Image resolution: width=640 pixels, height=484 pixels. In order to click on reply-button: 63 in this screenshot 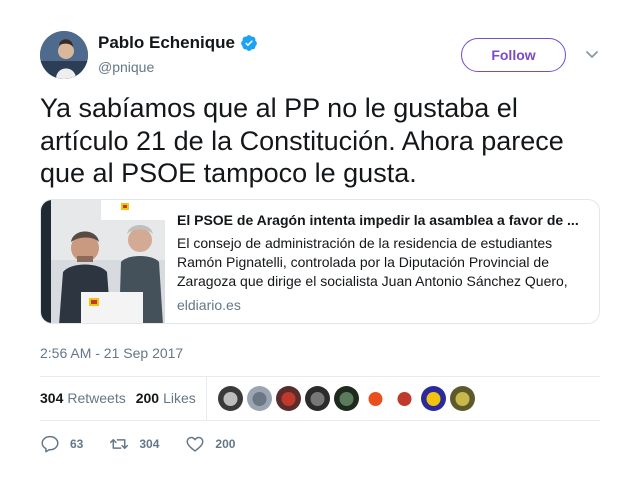, I will do `click(61, 444)`.